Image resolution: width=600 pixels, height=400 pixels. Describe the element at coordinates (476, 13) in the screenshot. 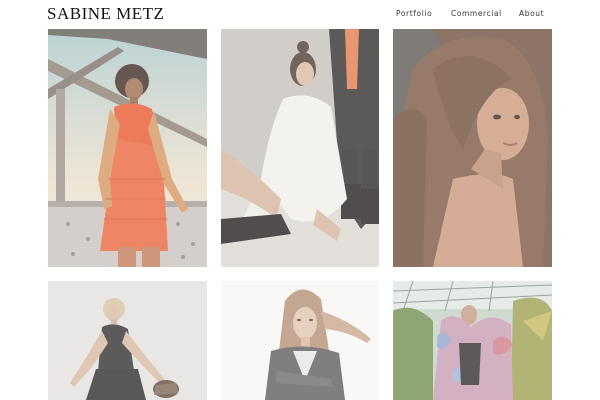

I see `nav-link-commercial: Commercial` at that location.